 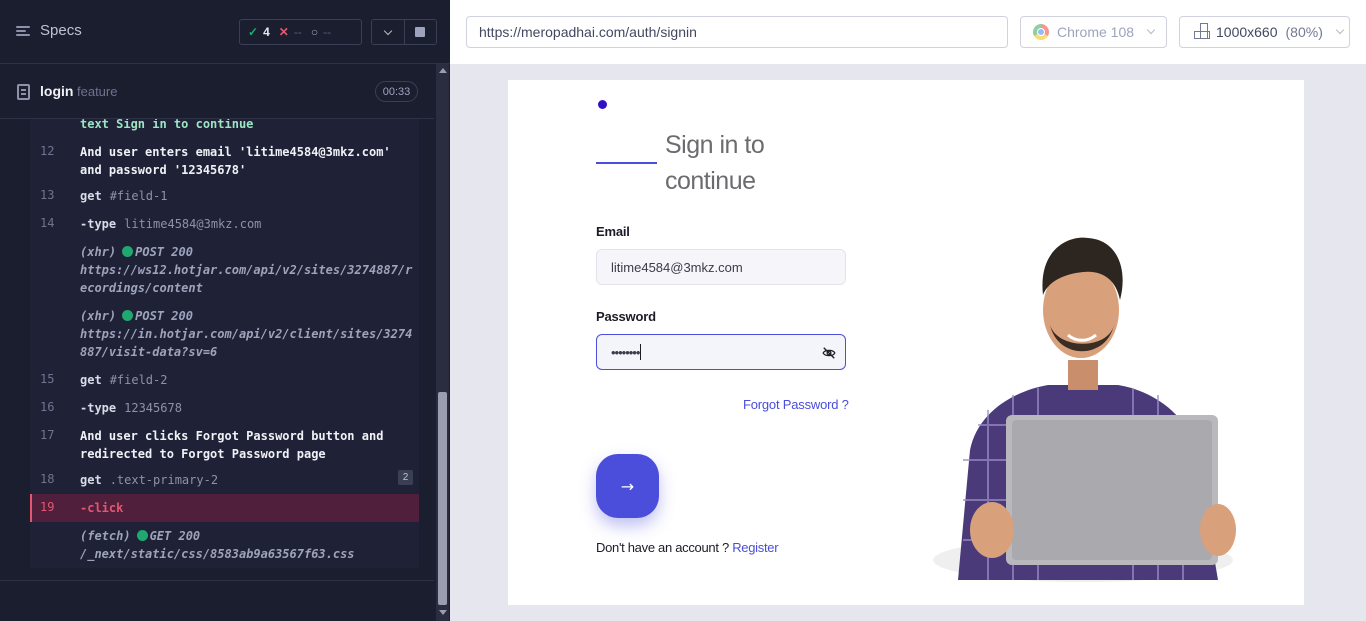 What do you see at coordinates (1304, 32) in the screenshot?
I see `zoom-level: (80%)` at bounding box center [1304, 32].